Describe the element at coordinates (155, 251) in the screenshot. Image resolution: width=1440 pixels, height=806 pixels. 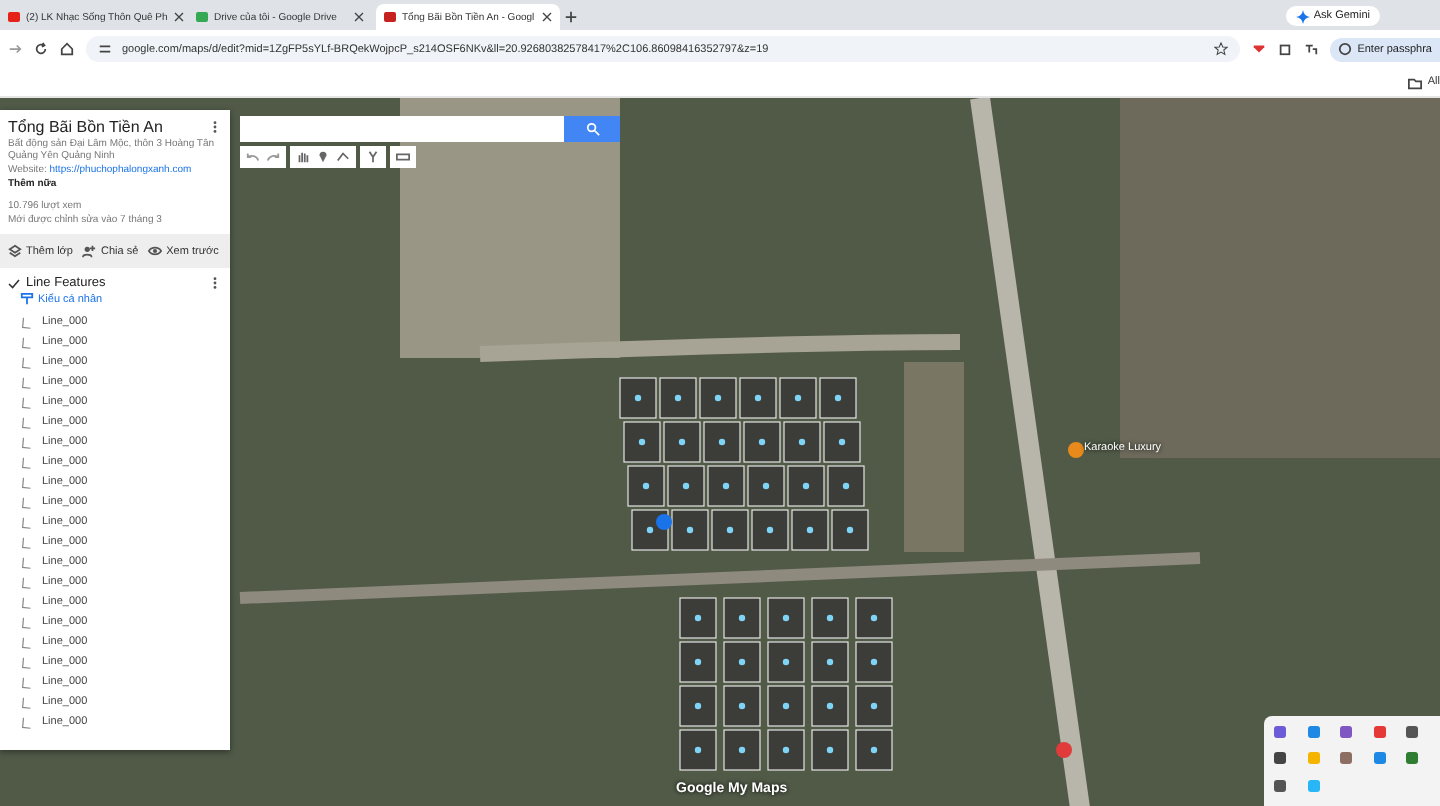
I see `eye-icon` at that location.